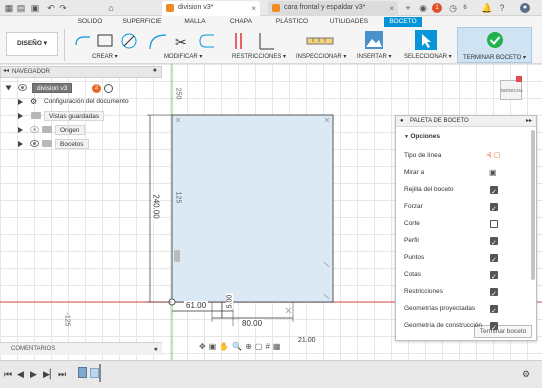 Image resolution: width=542 pixels, height=388 pixels. Describe the element at coordinates (254, 41) in the screenshot. I see `constraint-tools` at that location.